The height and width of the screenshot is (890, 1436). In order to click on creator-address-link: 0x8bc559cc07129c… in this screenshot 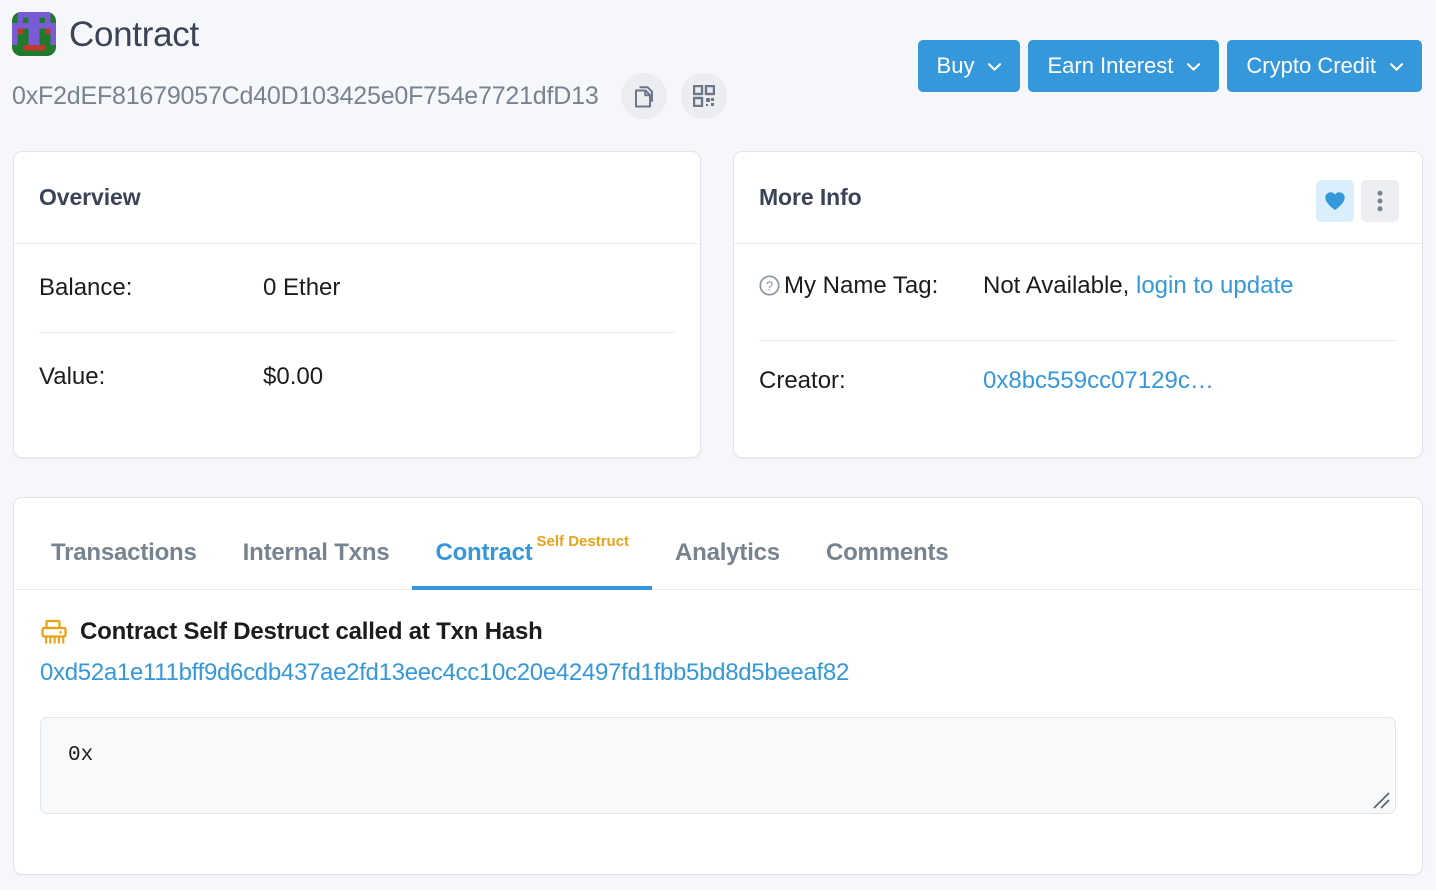, I will do `click(1098, 380)`.